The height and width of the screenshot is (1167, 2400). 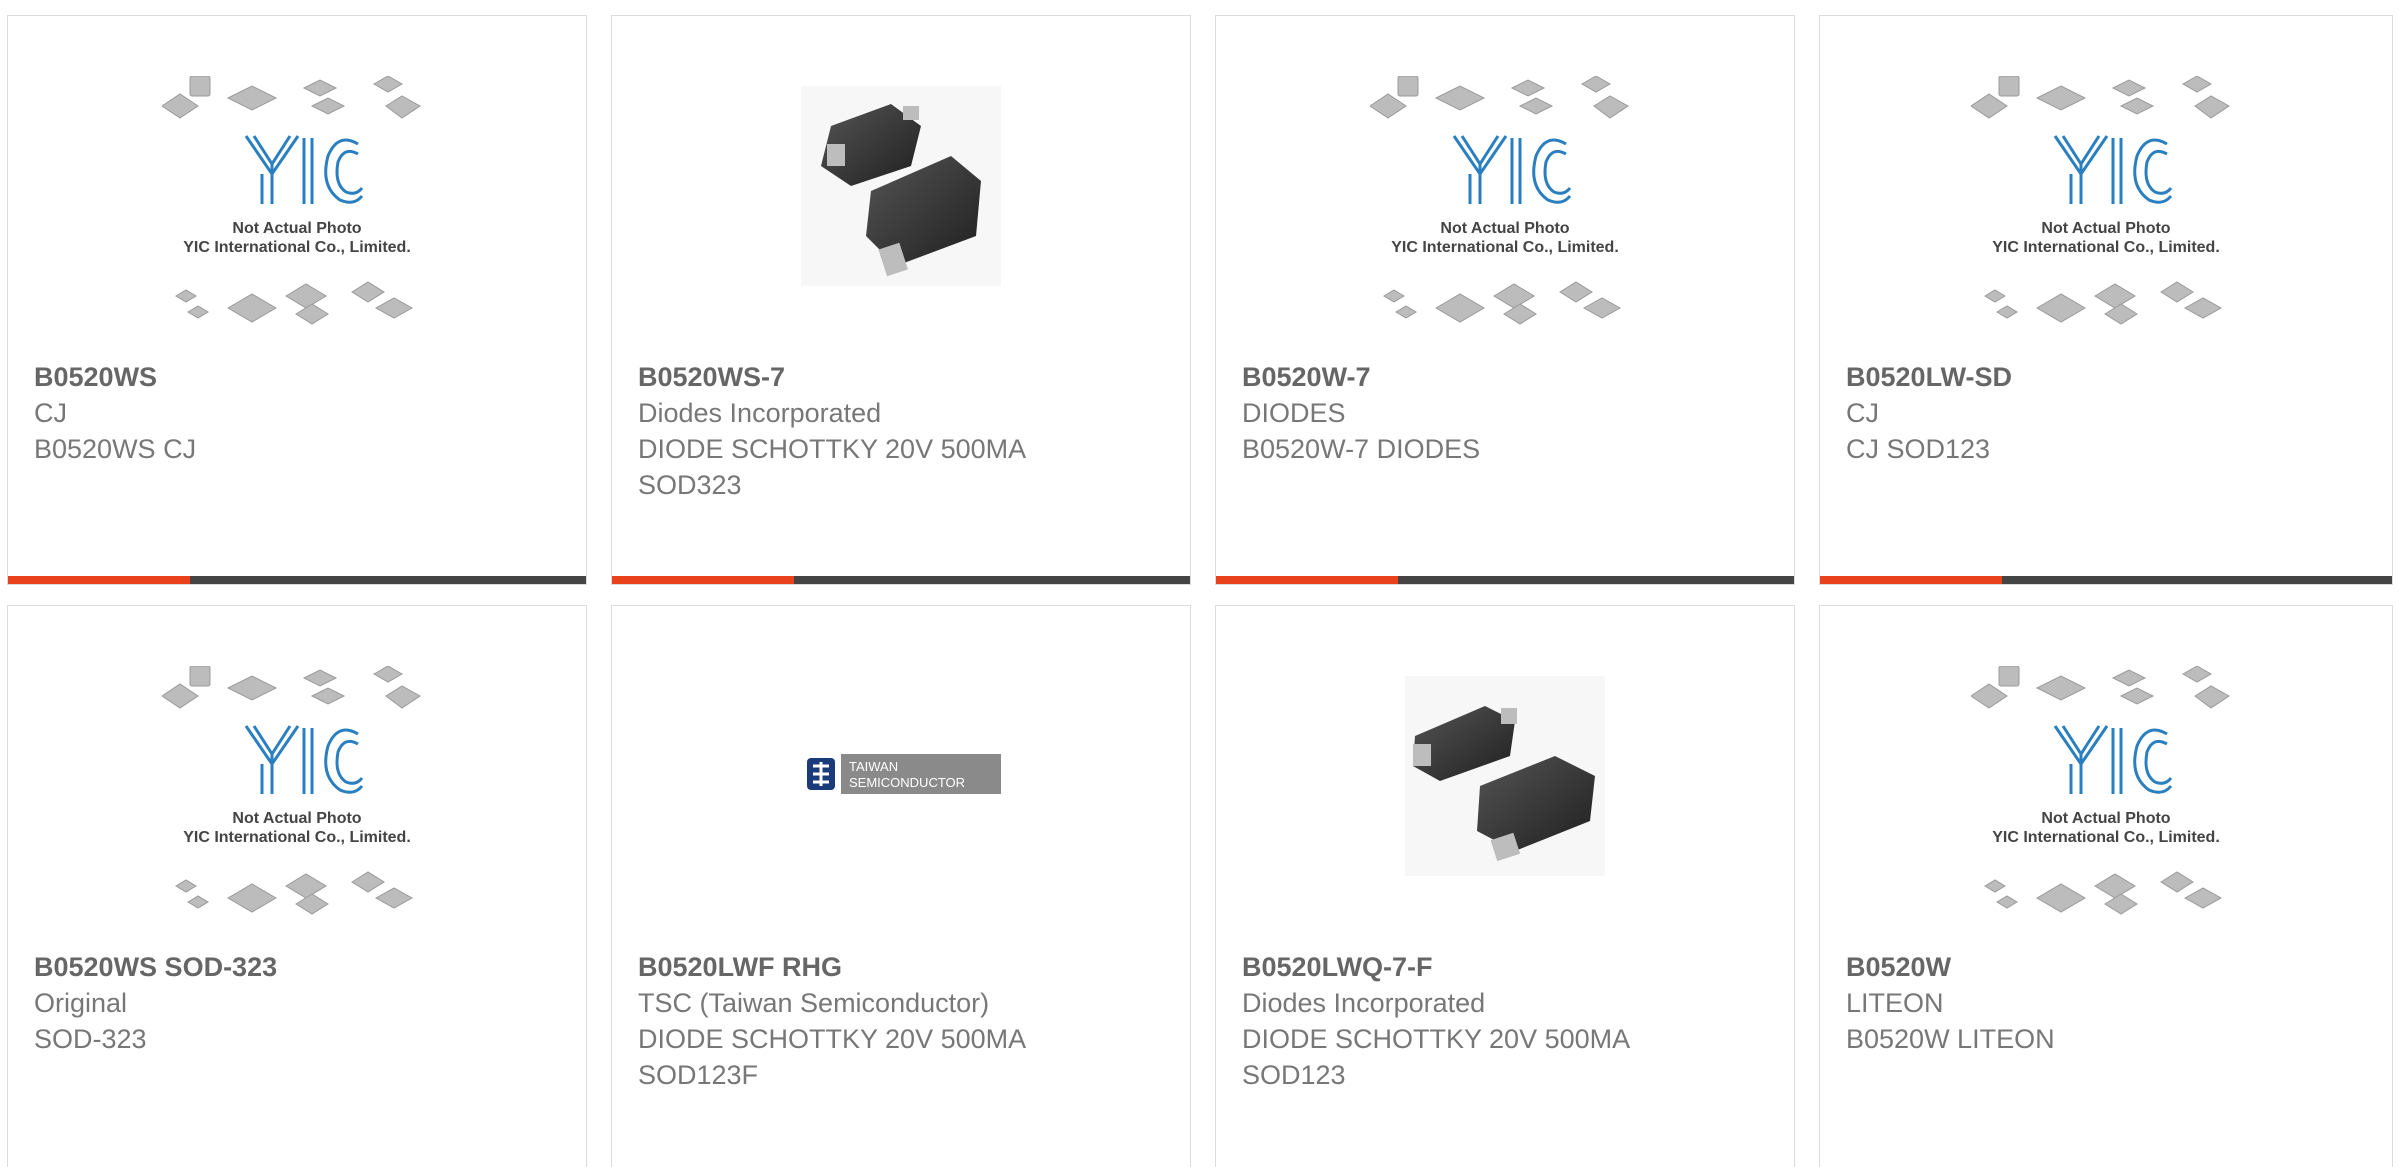 What do you see at coordinates (115, 449) in the screenshot?
I see `description: B0520WS CJ` at bounding box center [115, 449].